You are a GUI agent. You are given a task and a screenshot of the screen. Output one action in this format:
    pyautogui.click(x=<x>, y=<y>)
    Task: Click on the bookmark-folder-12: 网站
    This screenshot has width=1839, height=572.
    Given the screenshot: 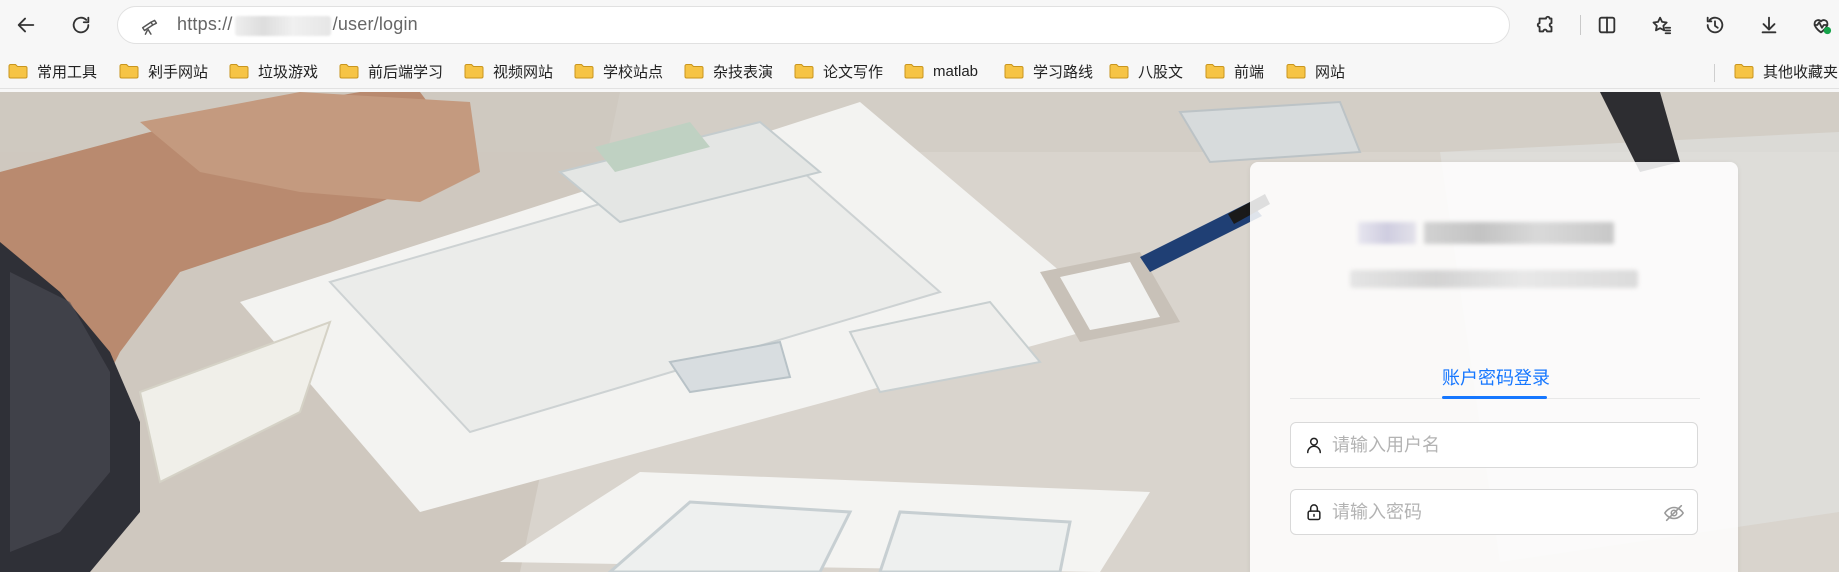 What is the action you would take?
    pyautogui.click(x=1315, y=71)
    